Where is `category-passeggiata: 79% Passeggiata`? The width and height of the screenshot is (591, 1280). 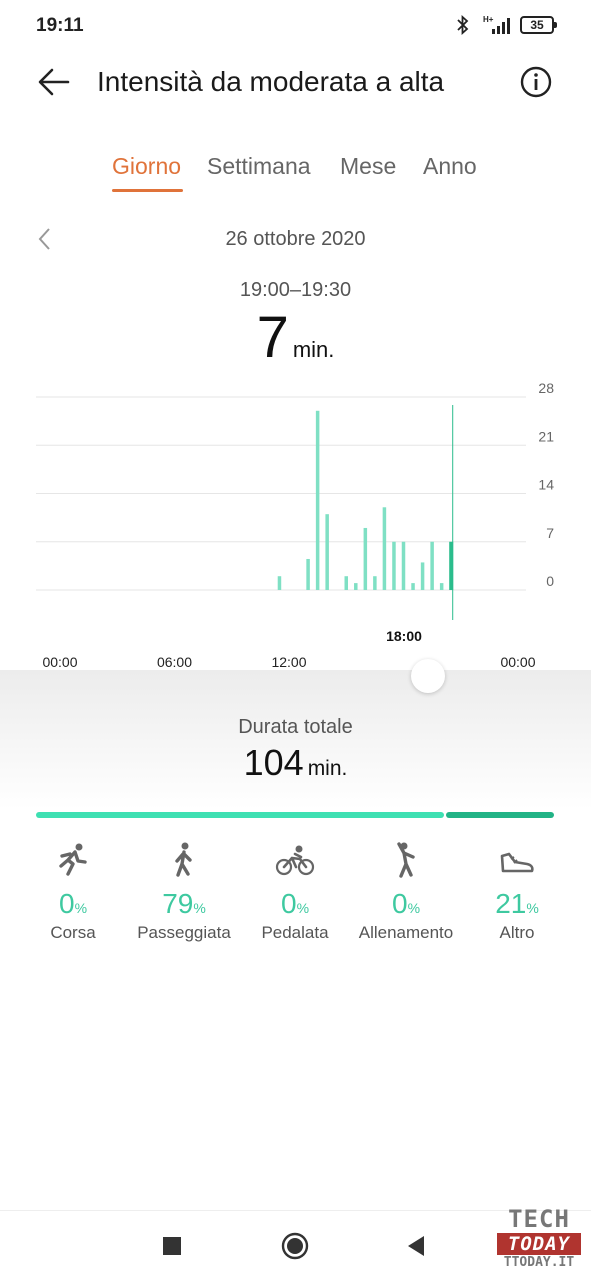
category-passeggiata: 79% Passeggiata is located at coordinates (184, 891).